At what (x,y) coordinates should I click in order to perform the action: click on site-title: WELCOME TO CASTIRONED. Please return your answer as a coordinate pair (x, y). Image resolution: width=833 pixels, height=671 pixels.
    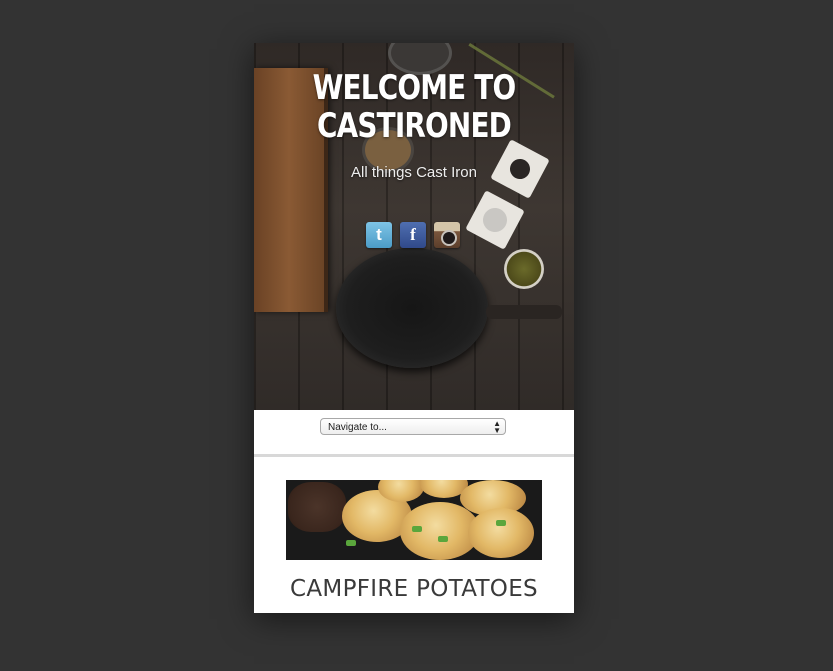
    Looking at the image, I should click on (414, 107).